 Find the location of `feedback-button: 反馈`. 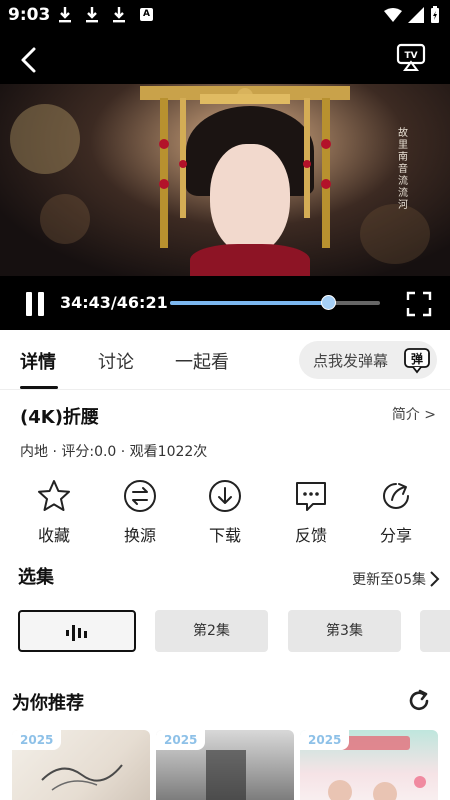

feedback-button: 反馈 is located at coordinates (311, 513).